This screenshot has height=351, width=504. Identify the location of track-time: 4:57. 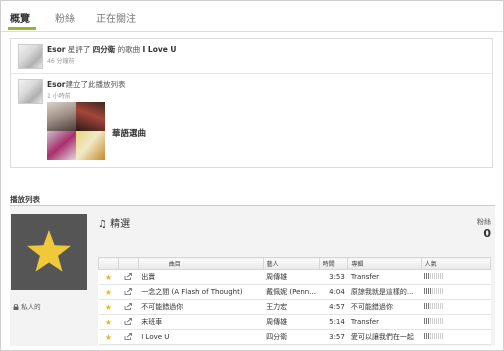
(333, 307).